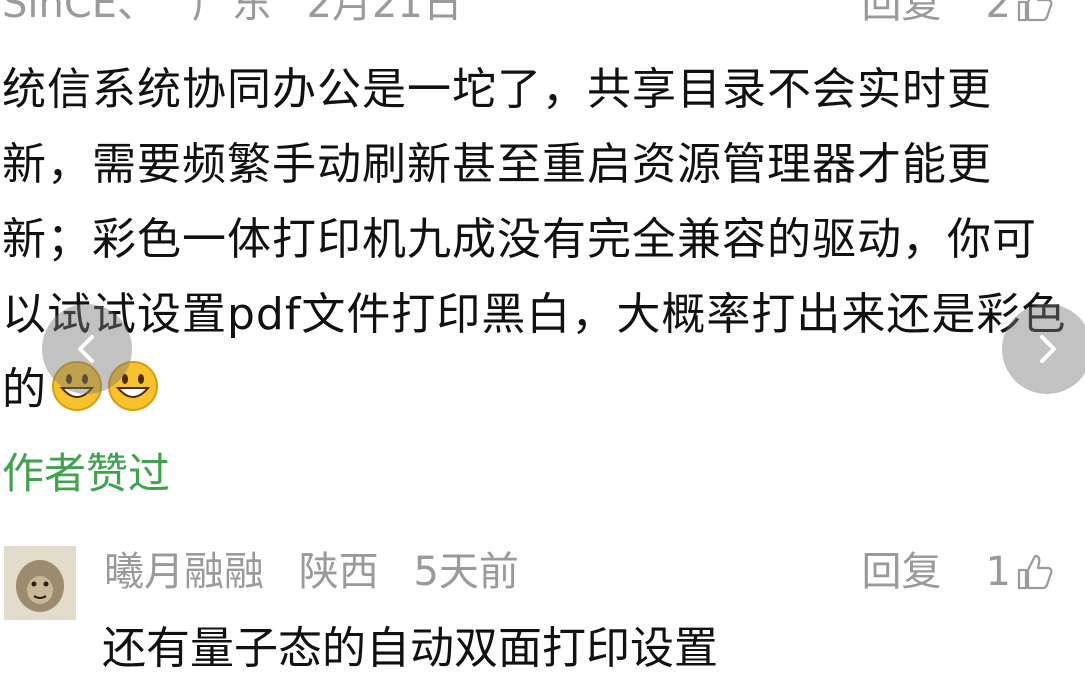 This screenshot has width=1085, height=676. What do you see at coordinates (958, 572) in the screenshot?
I see `comment2-actions: 回复 1` at bounding box center [958, 572].